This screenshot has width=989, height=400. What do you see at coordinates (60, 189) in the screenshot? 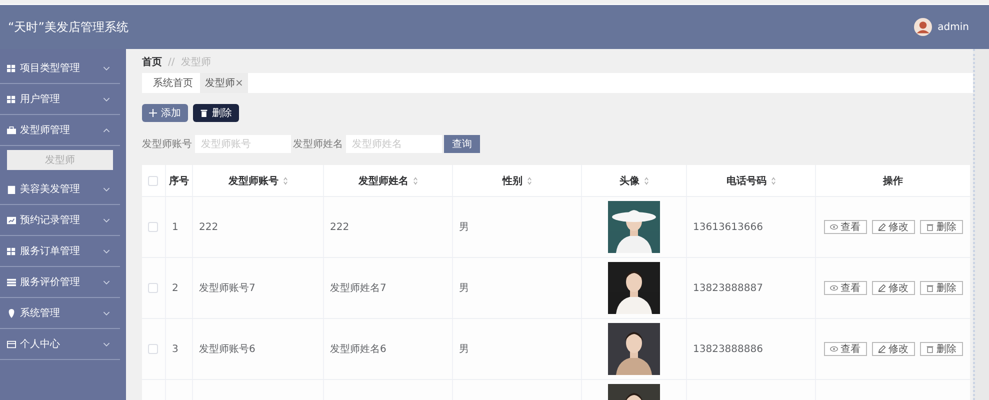
I see `menu-item: 美容美发管理` at bounding box center [60, 189].